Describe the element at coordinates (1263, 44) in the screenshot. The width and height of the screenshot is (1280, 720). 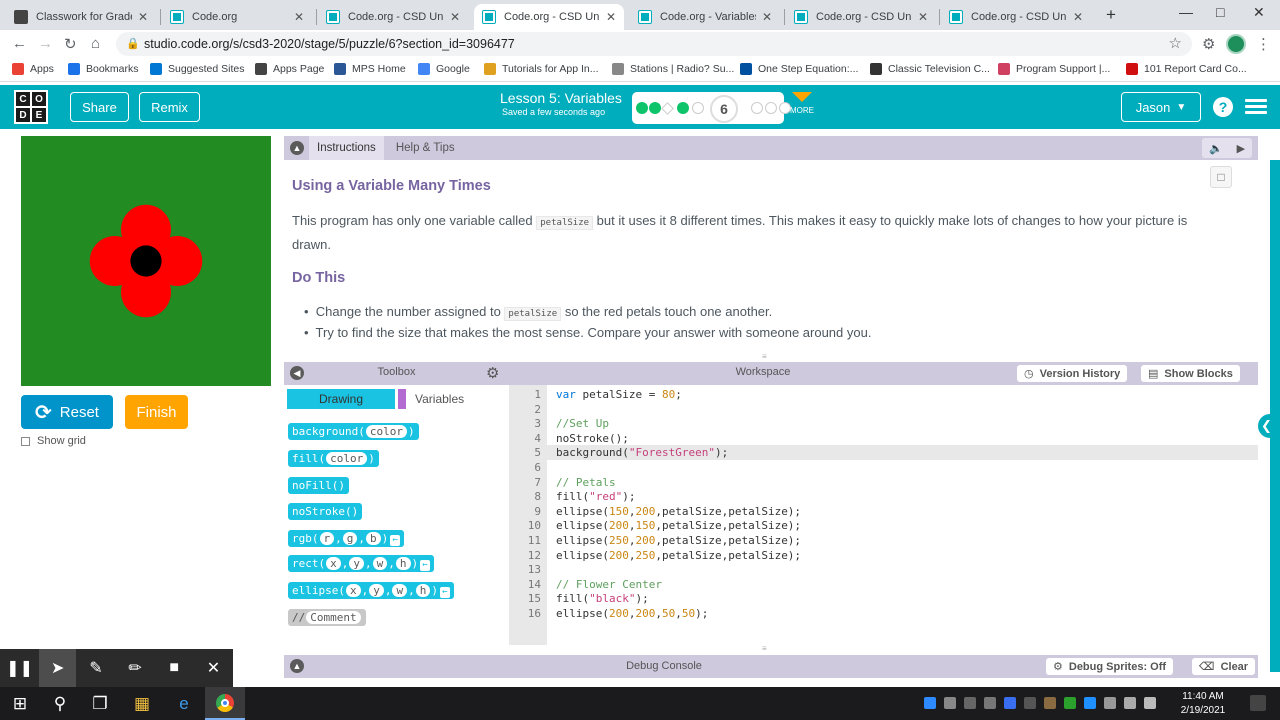
I see `browser-menu-icon: ⋮` at that location.